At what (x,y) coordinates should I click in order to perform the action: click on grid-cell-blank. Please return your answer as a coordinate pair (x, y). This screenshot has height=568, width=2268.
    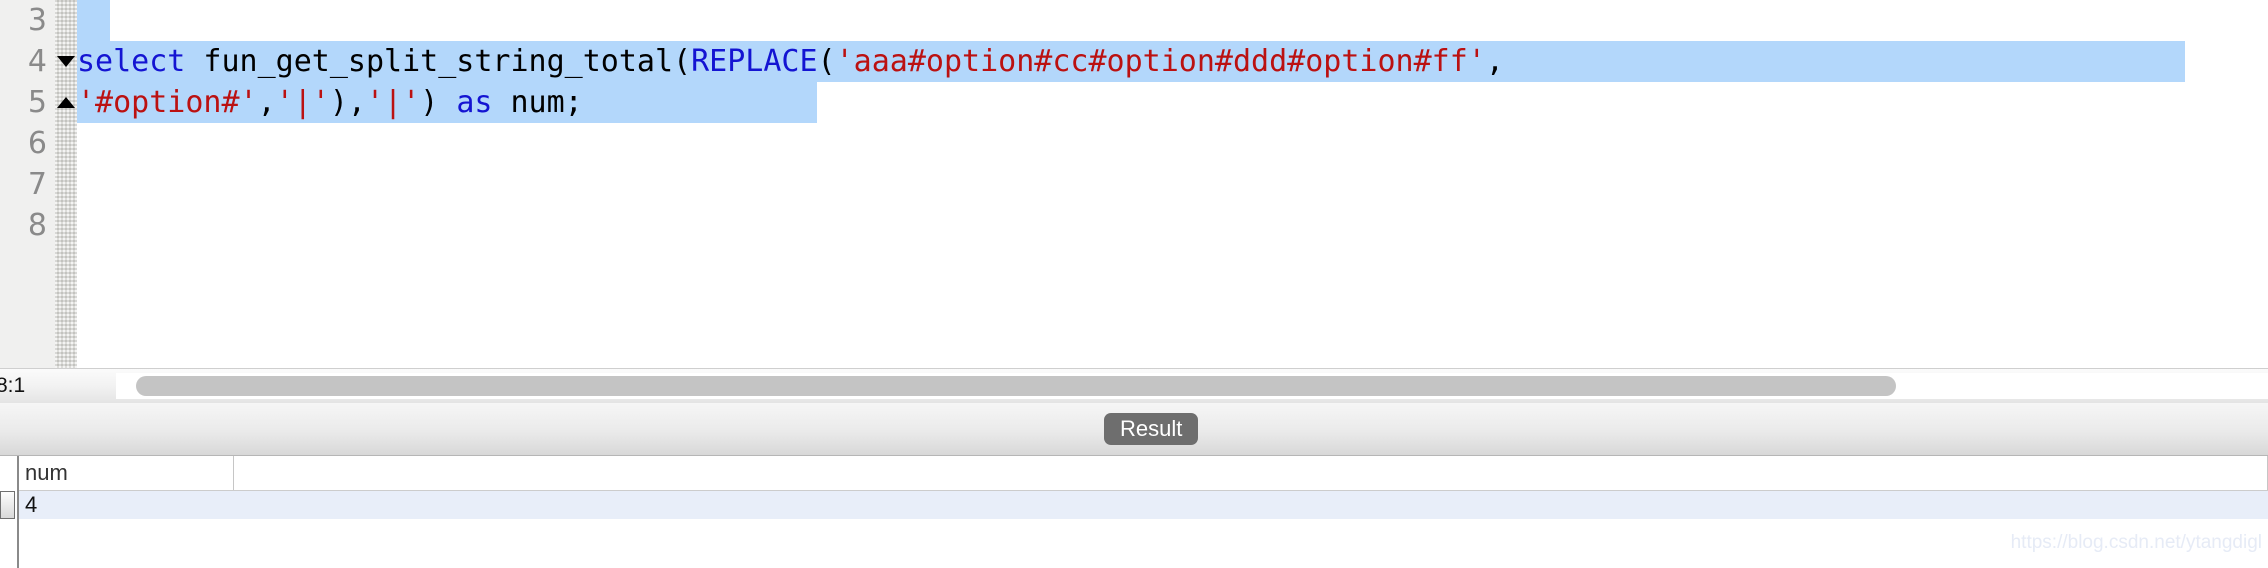
    Looking at the image, I should click on (1251, 505).